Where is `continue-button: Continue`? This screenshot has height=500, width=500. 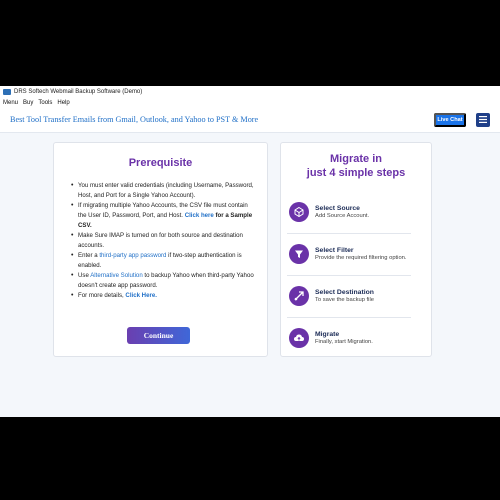 continue-button: Continue is located at coordinates (158, 335).